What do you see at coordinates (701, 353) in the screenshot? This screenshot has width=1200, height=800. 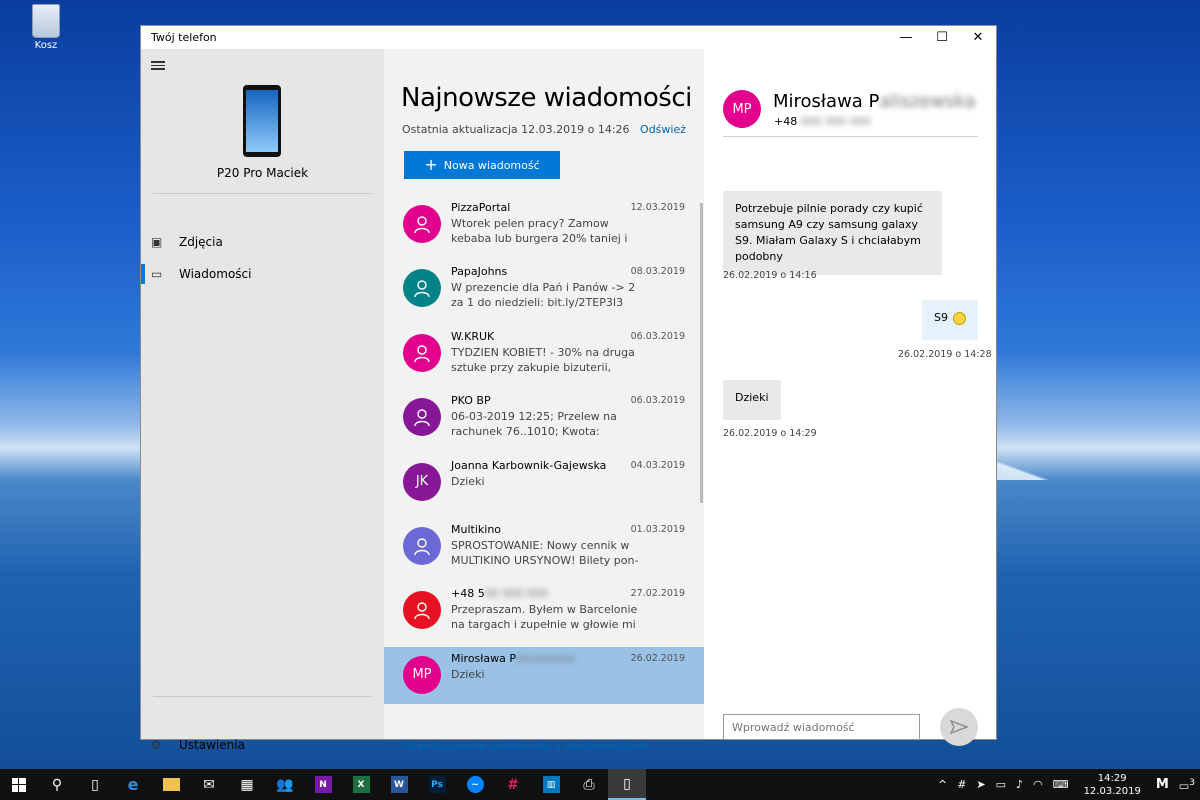 I see `scrollbar` at bounding box center [701, 353].